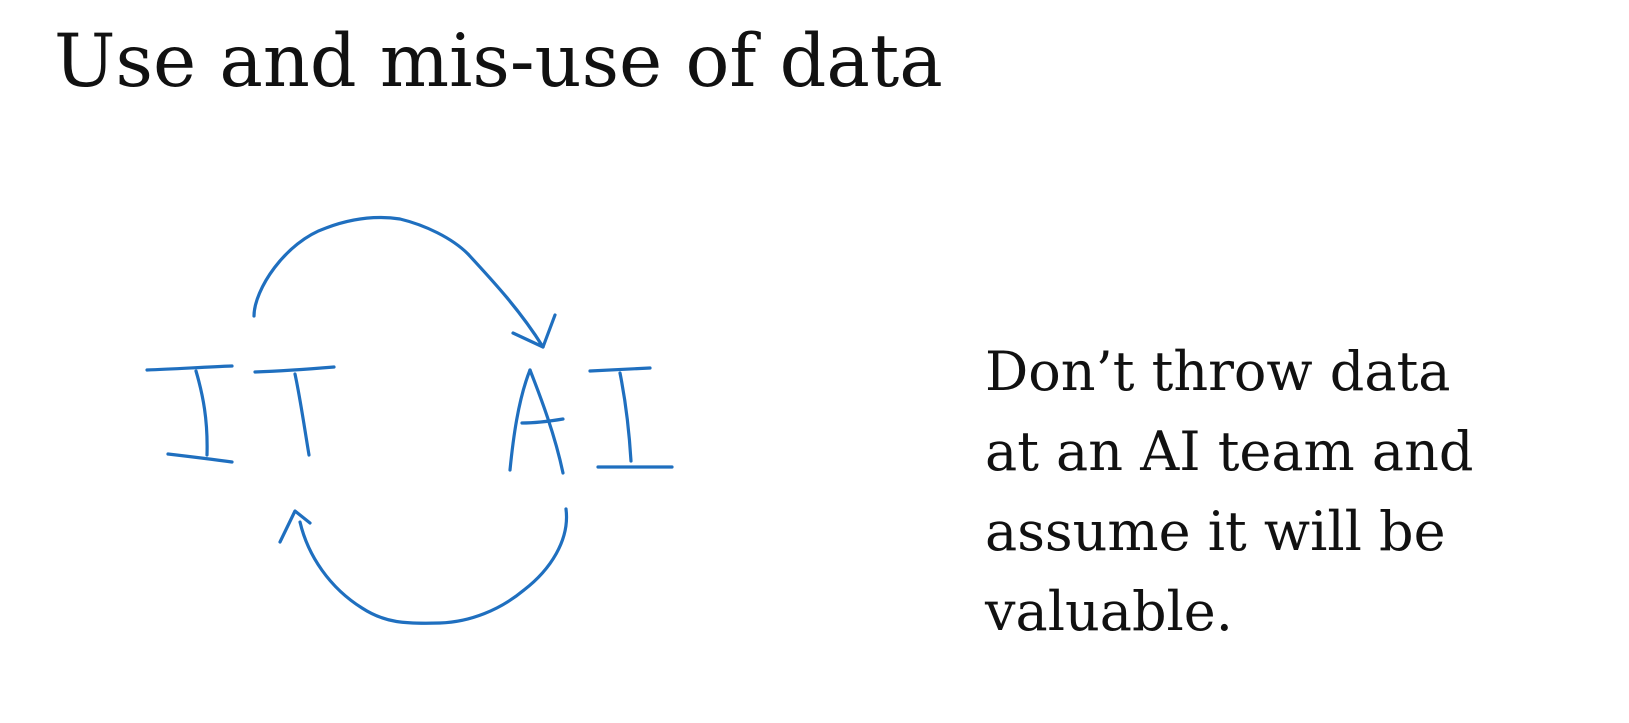 The width and height of the screenshot is (1629, 723). Describe the element at coordinates (240, 414) in the screenshot. I see `it-label-handwritten` at that location.